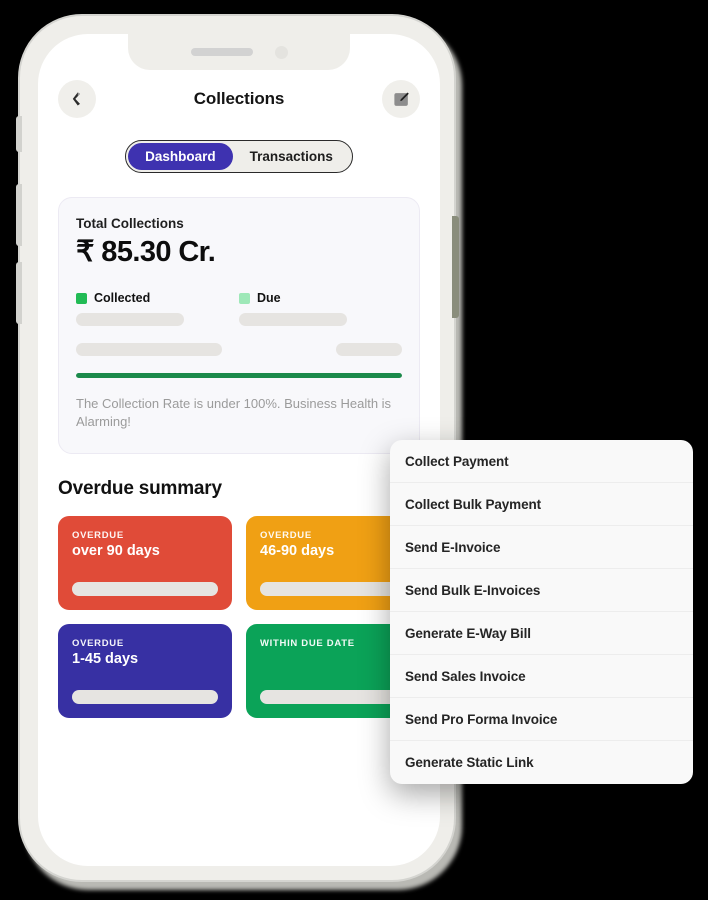  I want to click on overdue-card-value: over 90 days, so click(116, 550).